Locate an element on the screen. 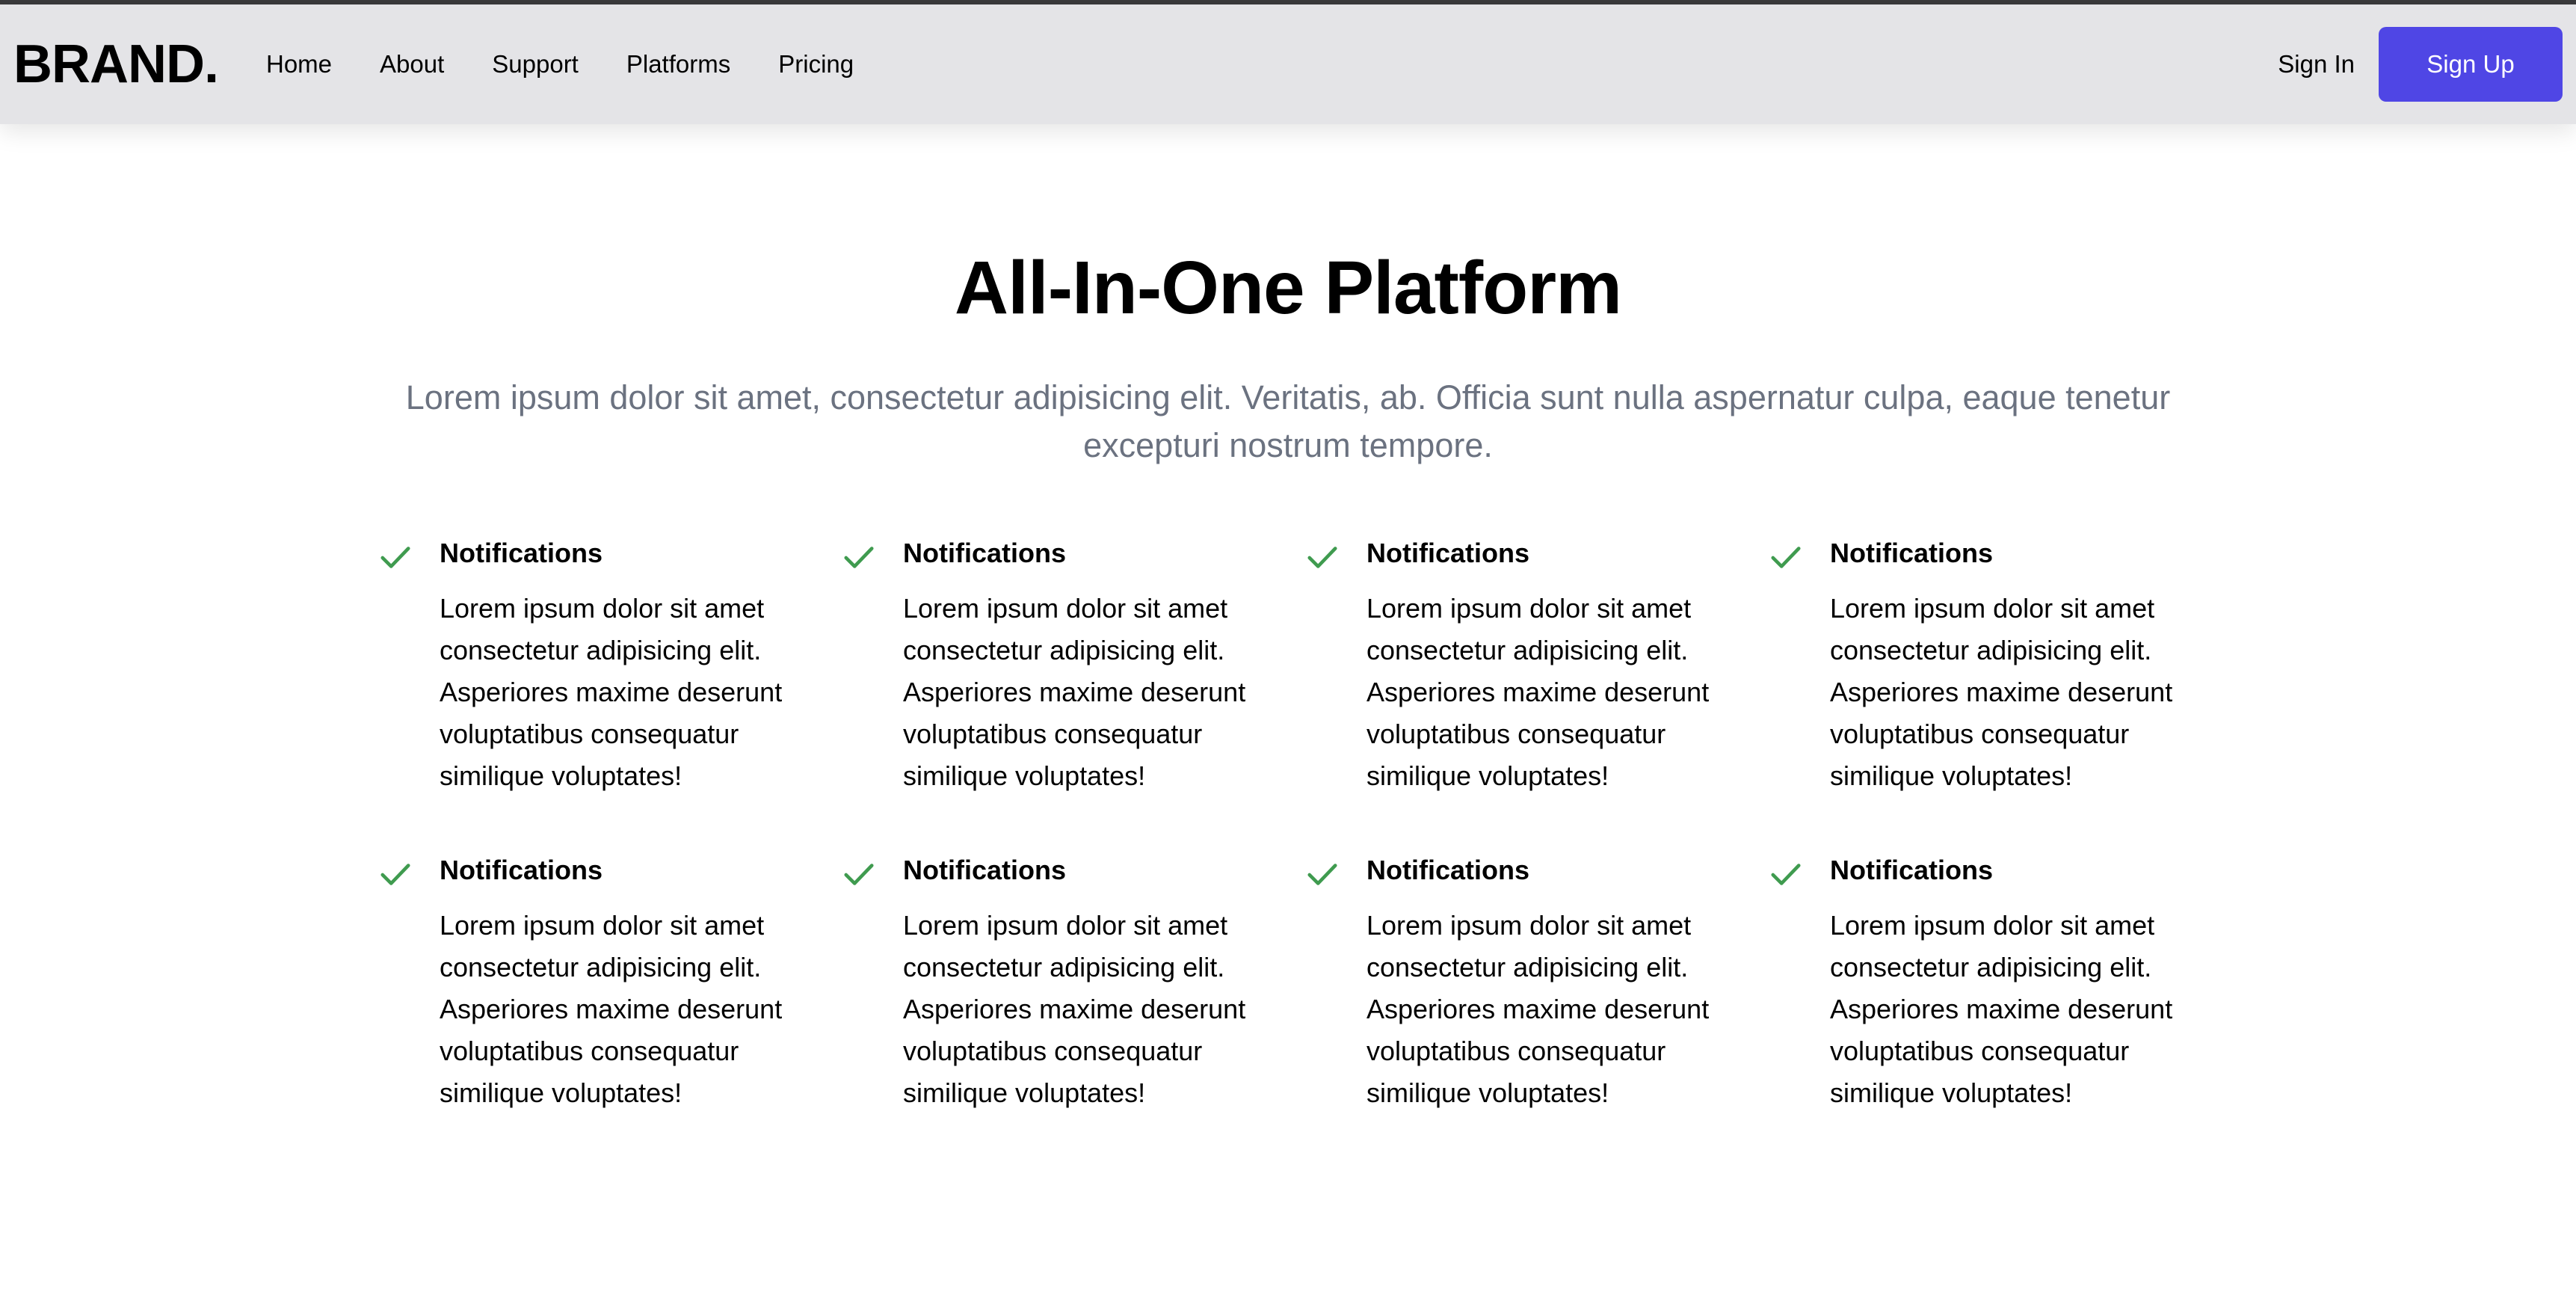 This screenshot has height=1304, width=2576. nav-link-platforms: Platforms is located at coordinates (678, 64).